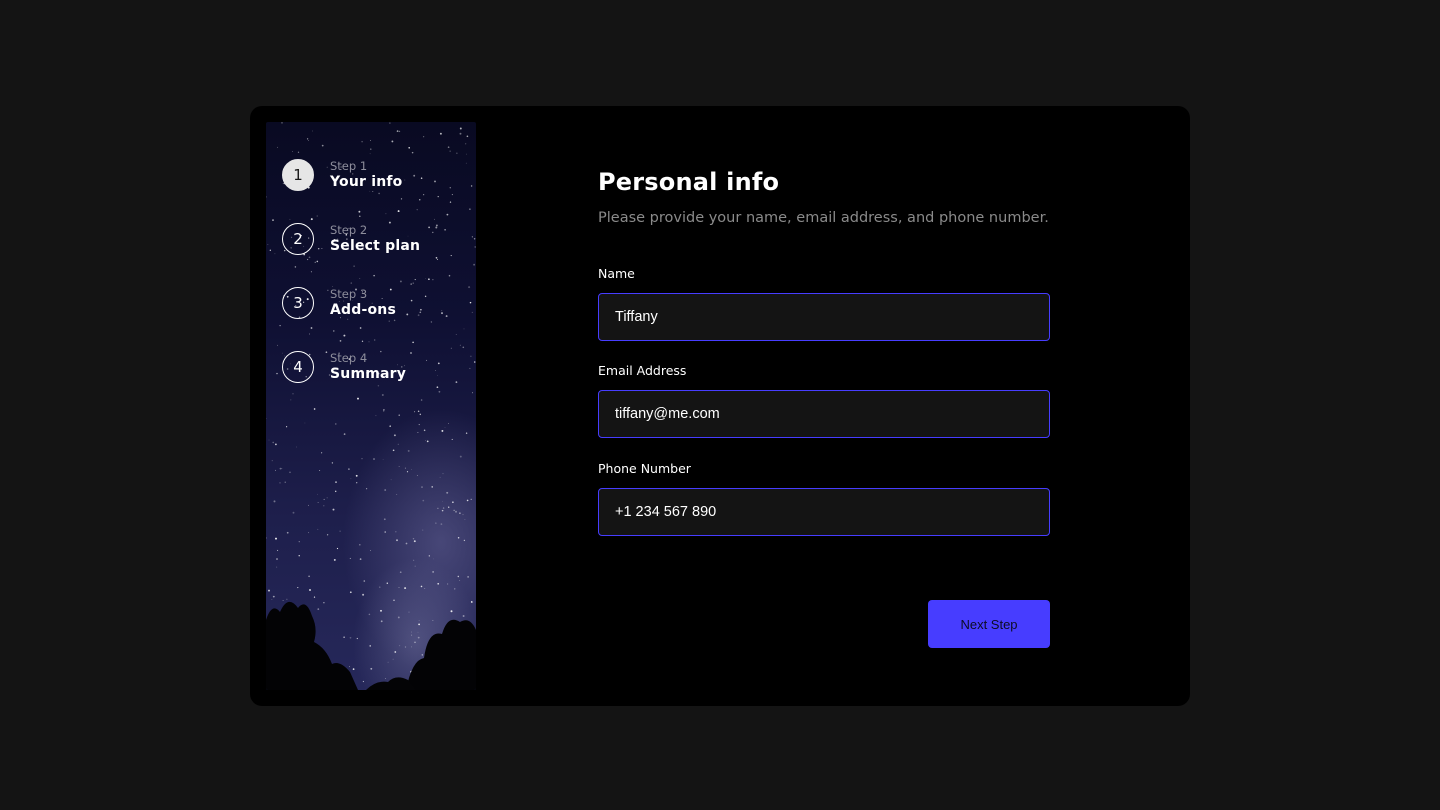 The image size is (1440, 810). Describe the element at coordinates (349, 230) in the screenshot. I see `step-label: Step 2` at that location.